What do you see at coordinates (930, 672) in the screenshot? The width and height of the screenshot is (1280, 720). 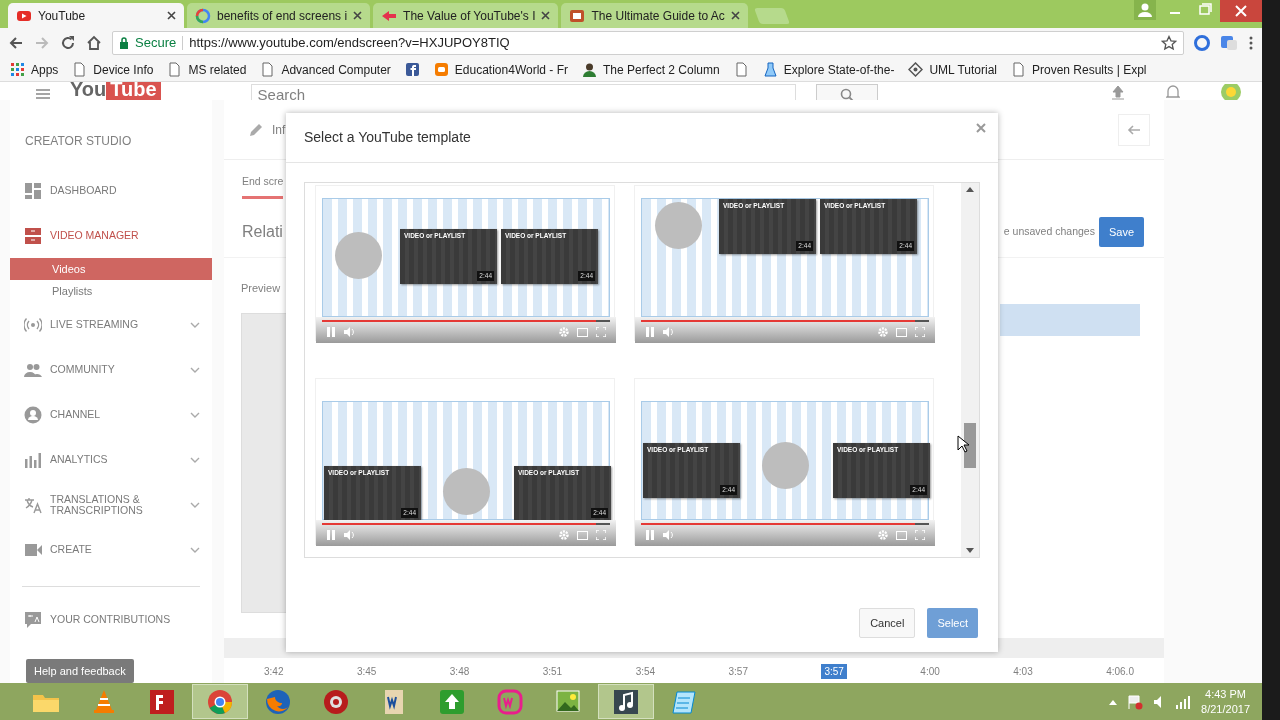 I see `timeline-label: 4:00` at bounding box center [930, 672].